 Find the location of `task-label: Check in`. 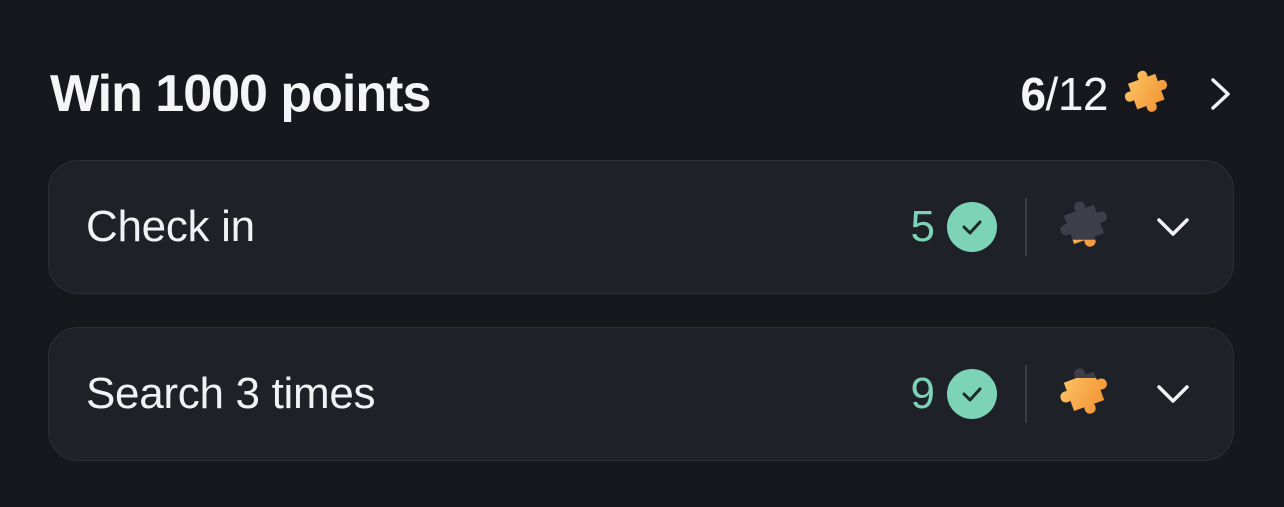

task-label: Check in is located at coordinates (170, 226).